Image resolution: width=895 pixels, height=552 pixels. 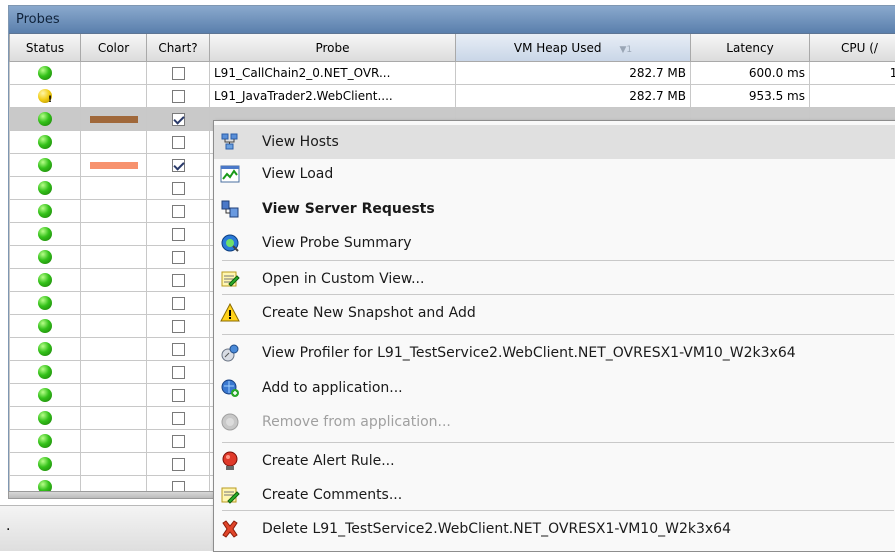 I want to click on status-cell: !, so click(x=45, y=96).